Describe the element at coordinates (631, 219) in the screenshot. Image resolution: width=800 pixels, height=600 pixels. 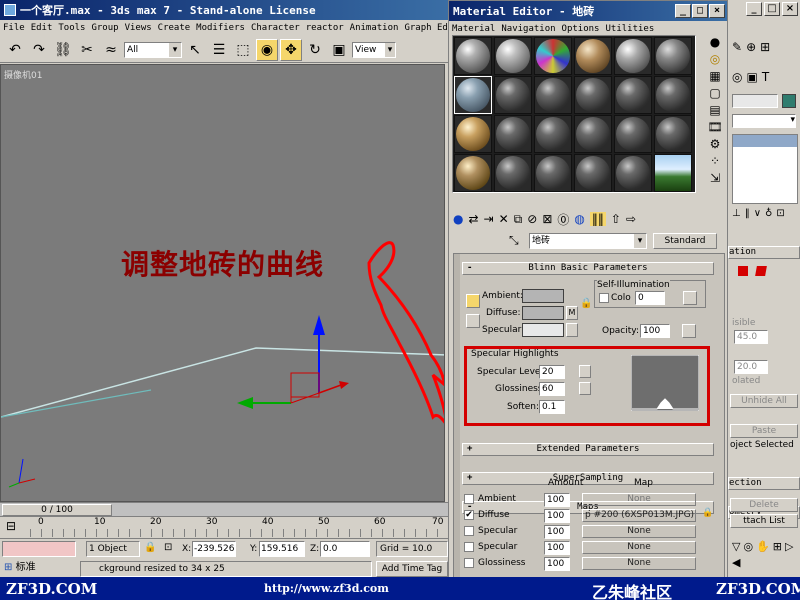
I see `go-forward-to-sibling-icon: ⇨` at that location.